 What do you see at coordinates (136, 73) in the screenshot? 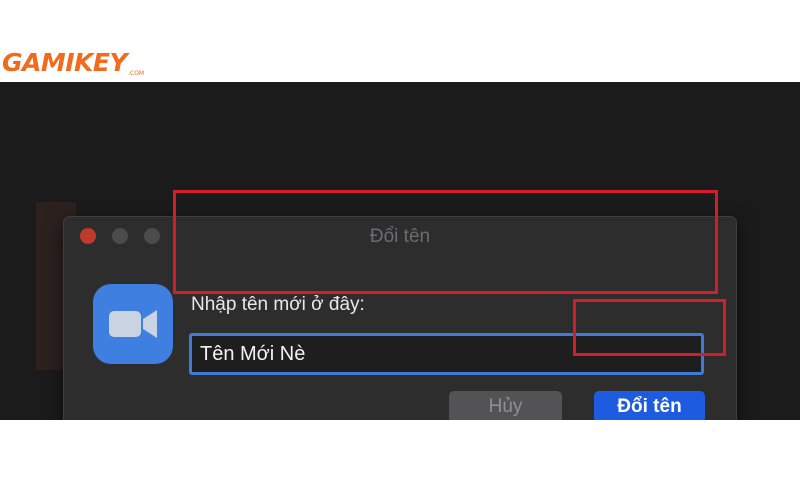
I see `logo-domain: .COM` at bounding box center [136, 73].